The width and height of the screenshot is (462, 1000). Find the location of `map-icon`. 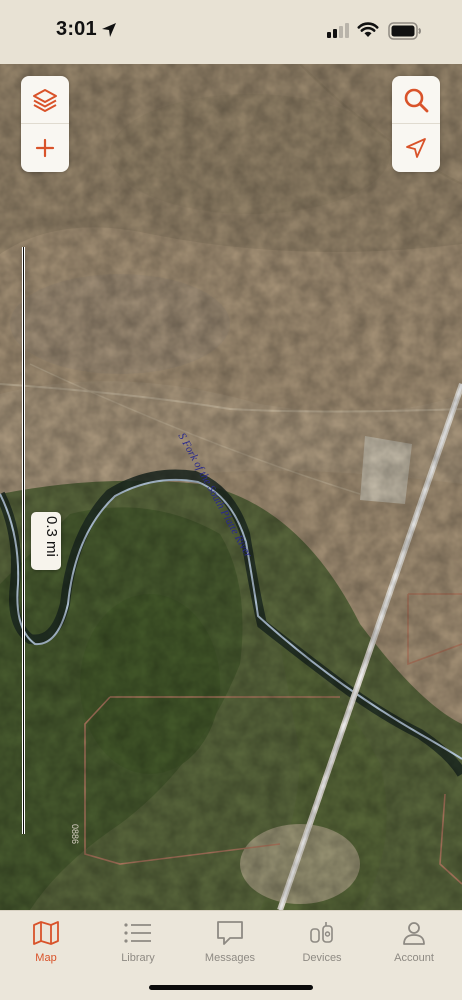

map-icon is located at coordinates (46, 933).